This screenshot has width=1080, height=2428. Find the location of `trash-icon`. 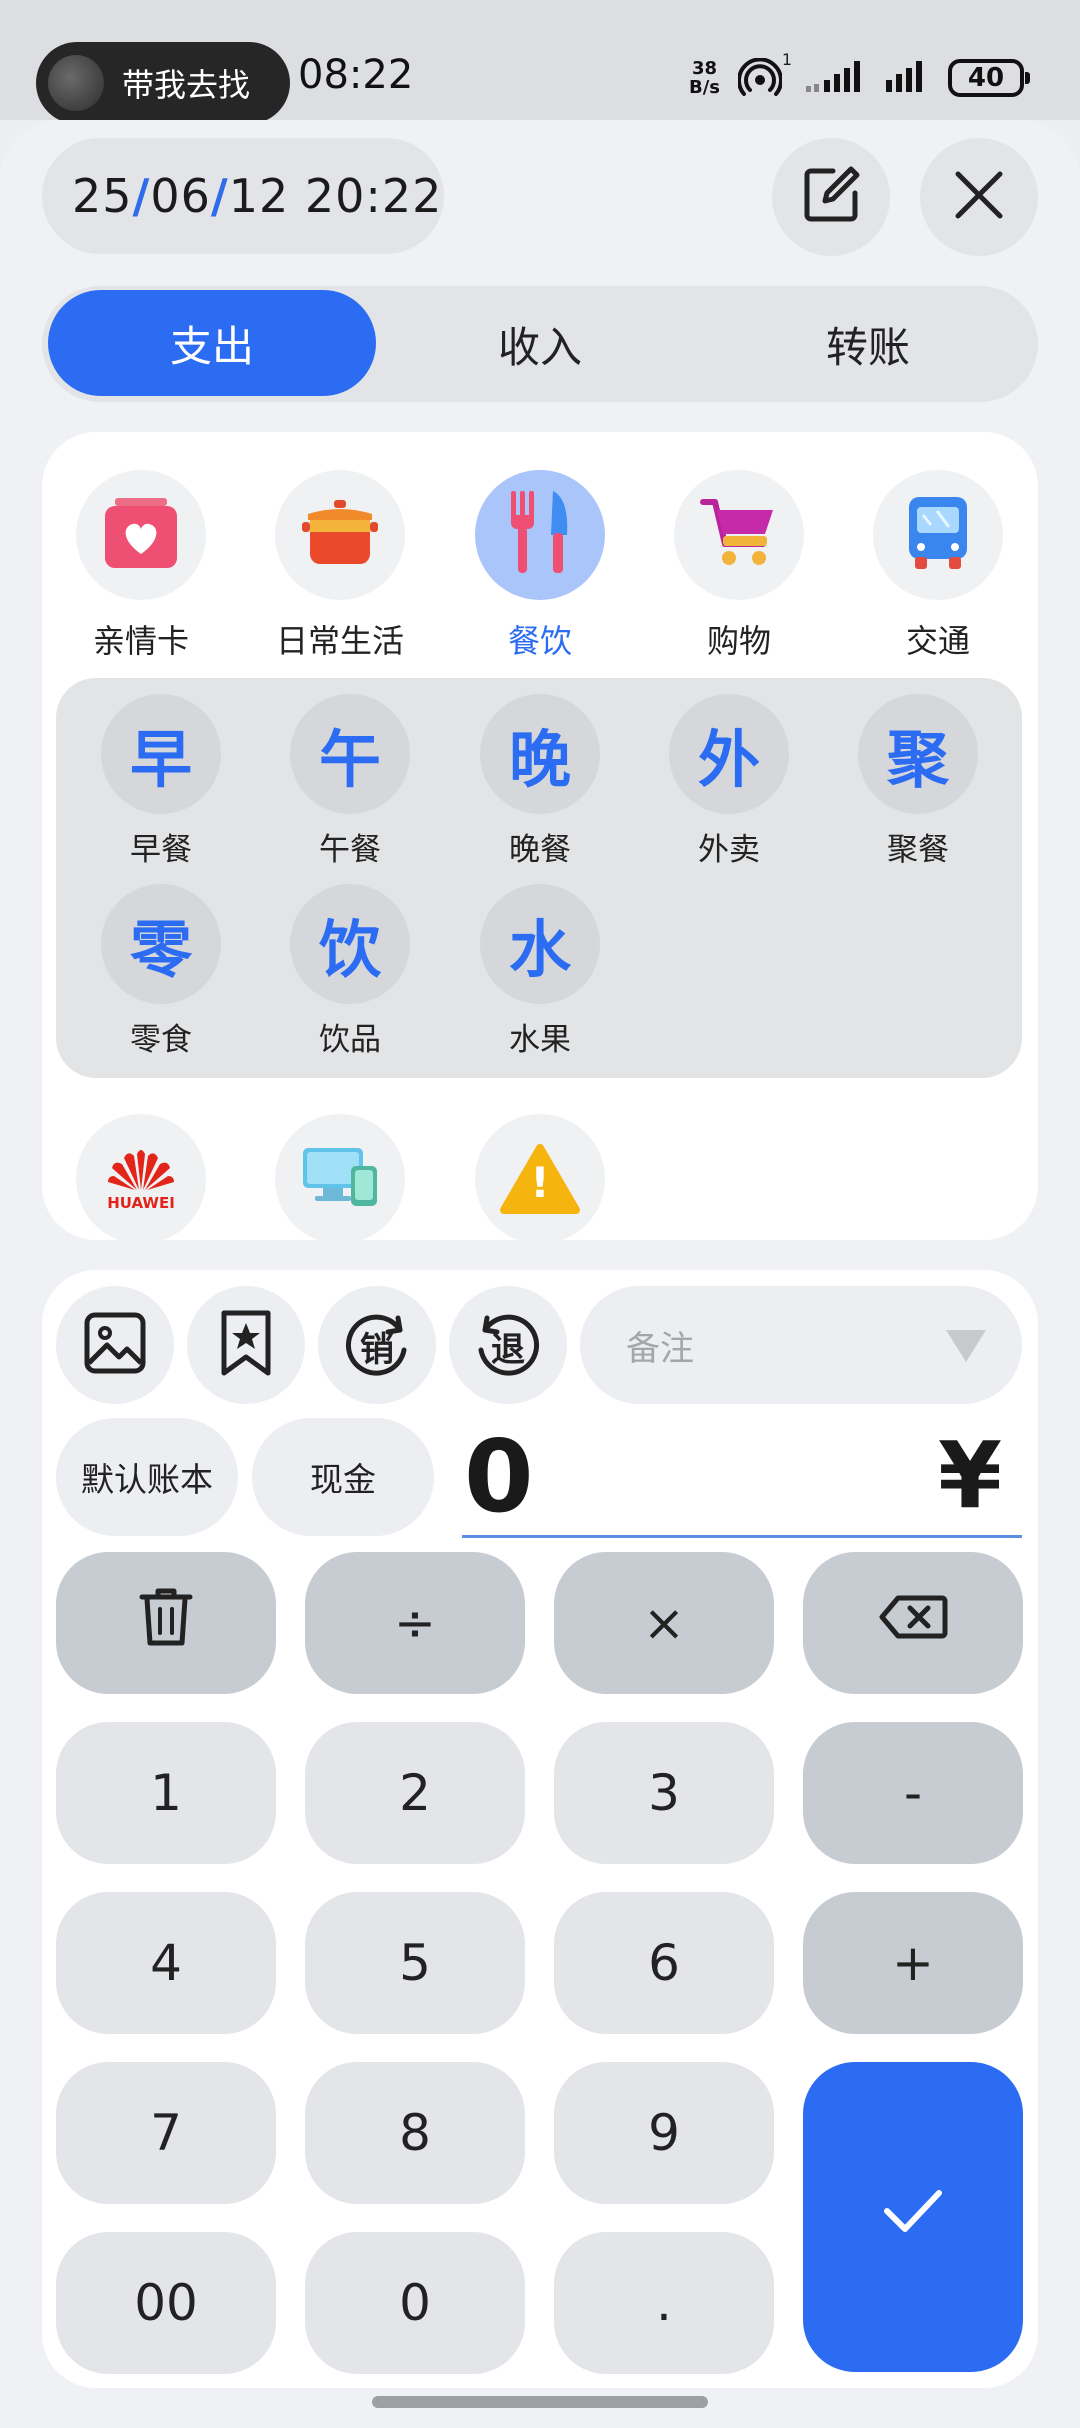

trash-icon is located at coordinates (166, 1623).